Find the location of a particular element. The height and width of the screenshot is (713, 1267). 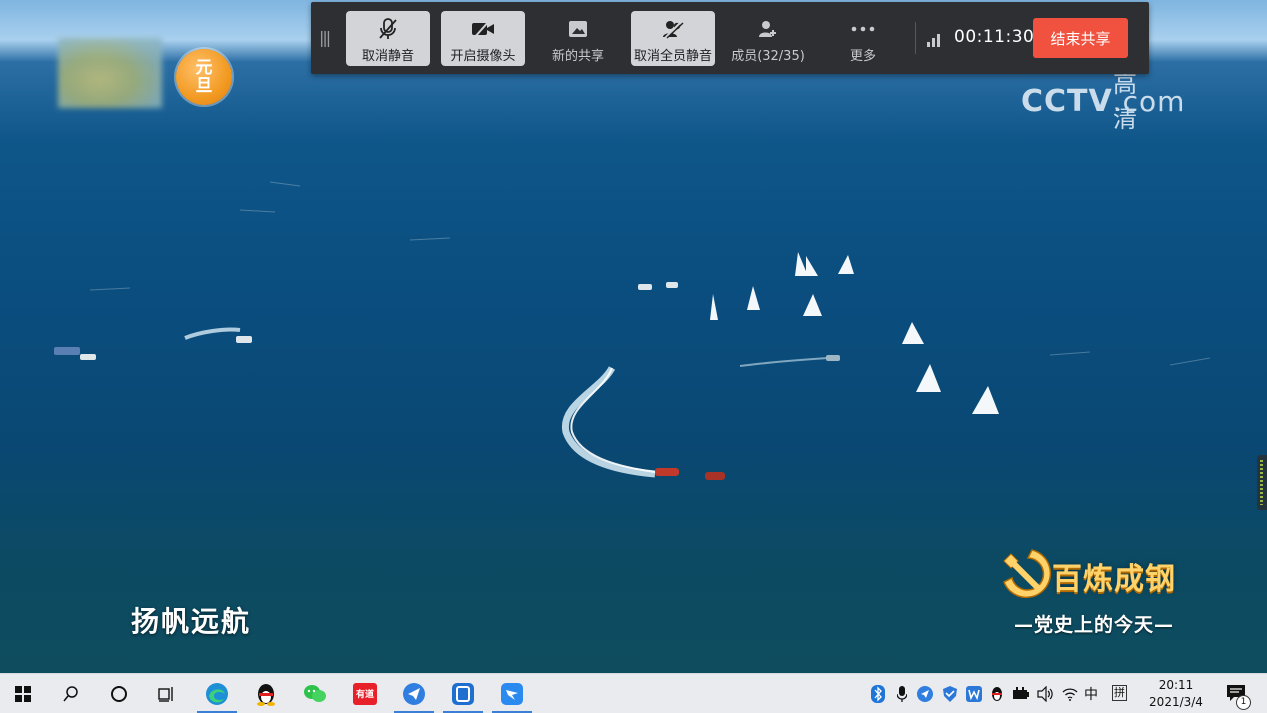

new-share-label: 新的共享 is located at coordinates (577, 56).